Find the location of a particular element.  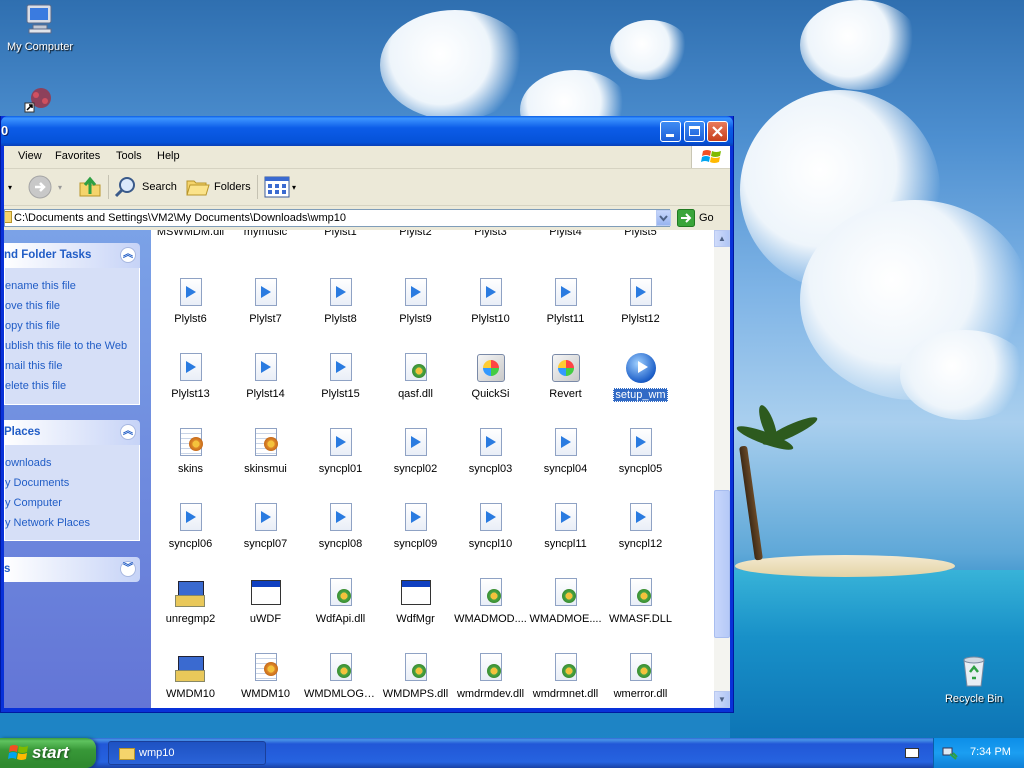

search-button: Search is located at coordinates (145, 187).